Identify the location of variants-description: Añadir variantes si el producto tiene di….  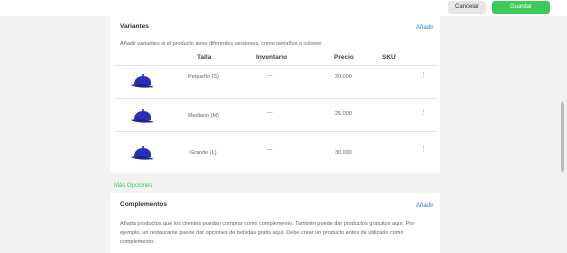
(221, 44).